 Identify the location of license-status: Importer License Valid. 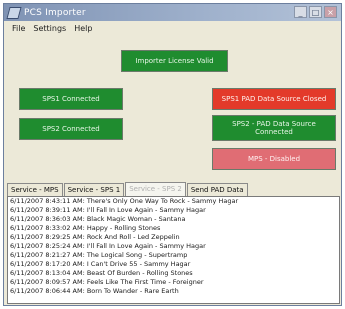
(174, 61).